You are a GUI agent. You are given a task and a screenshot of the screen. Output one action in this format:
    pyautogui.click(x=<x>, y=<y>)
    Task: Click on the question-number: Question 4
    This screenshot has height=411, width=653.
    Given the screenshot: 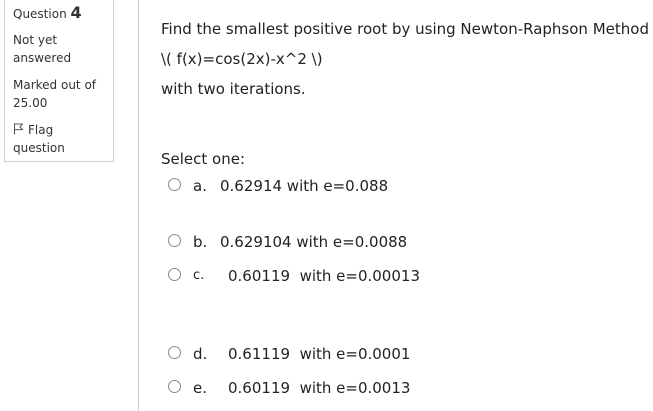 What is the action you would take?
    pyautogui.click(x=63, y=13)
    